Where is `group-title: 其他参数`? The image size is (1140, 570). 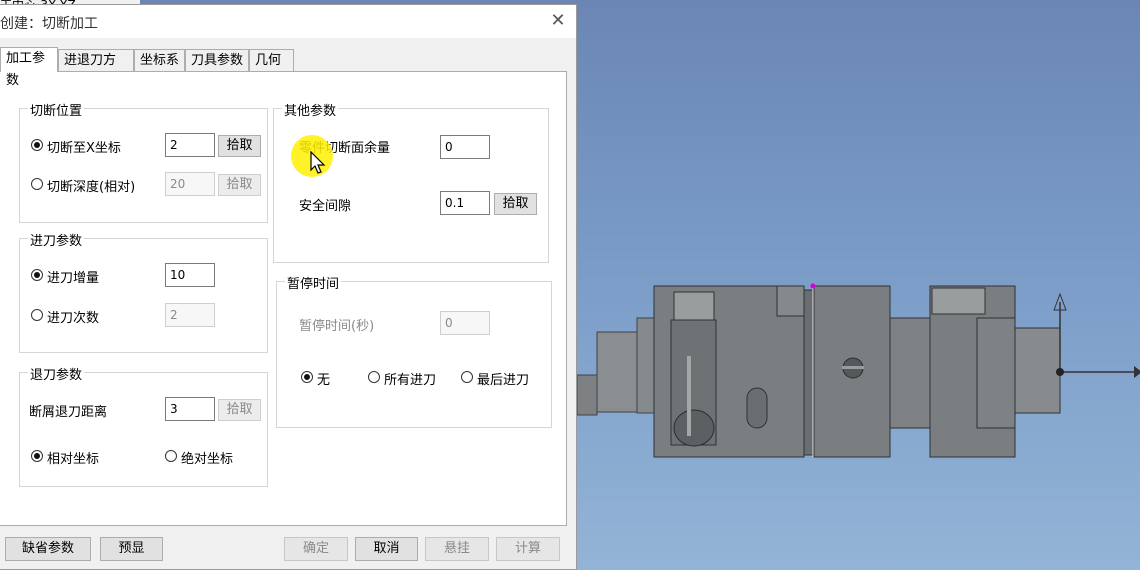
group-title: 其他参数 is located at coordinates (310, 109).